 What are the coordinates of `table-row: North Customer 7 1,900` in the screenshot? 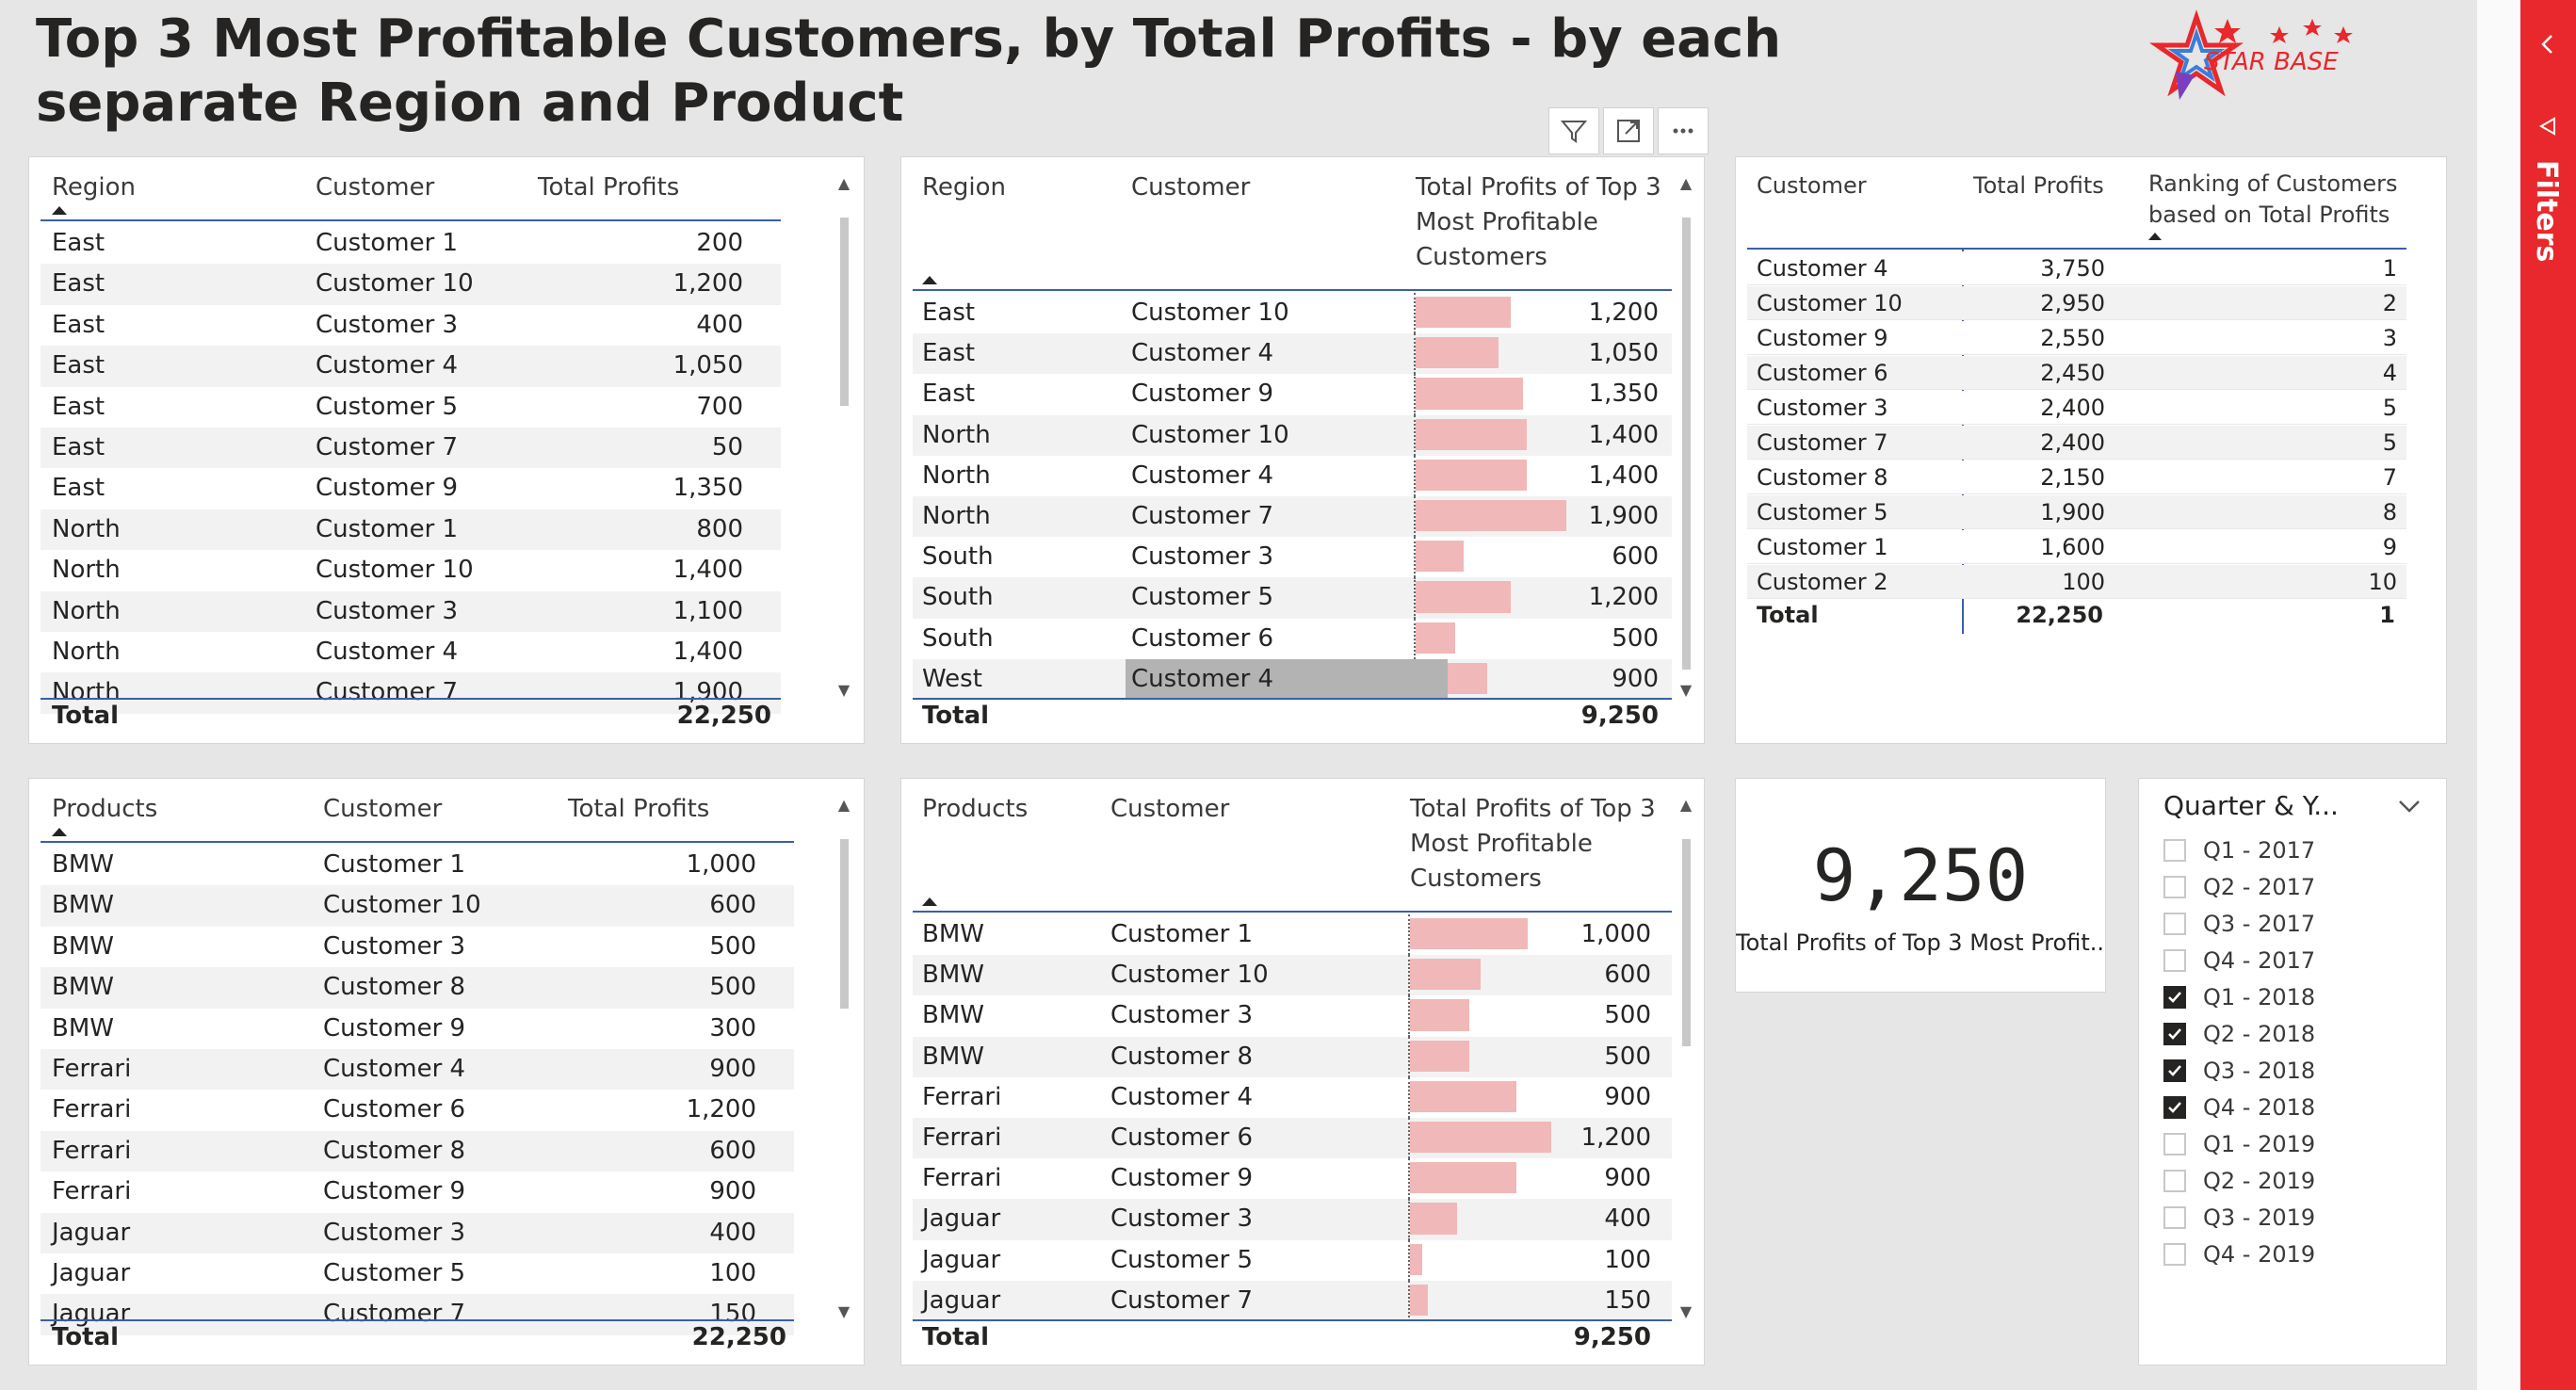 It's located at (1292, 517).